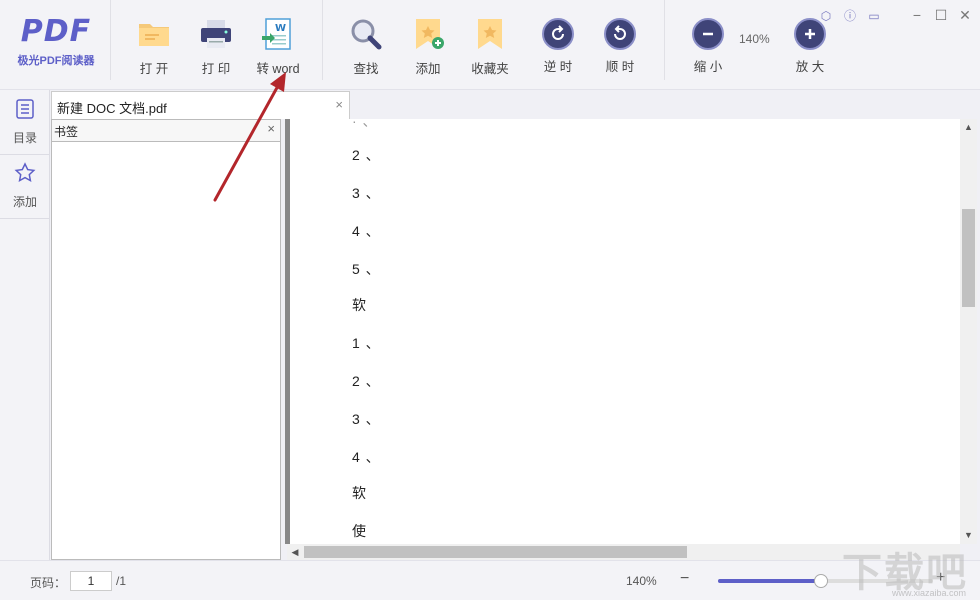 The width and height of the screenshot is (980, 600). Describe the element at coordinates (620, 34) in the screenshot. I see `rotate-cw-icon` at that location.